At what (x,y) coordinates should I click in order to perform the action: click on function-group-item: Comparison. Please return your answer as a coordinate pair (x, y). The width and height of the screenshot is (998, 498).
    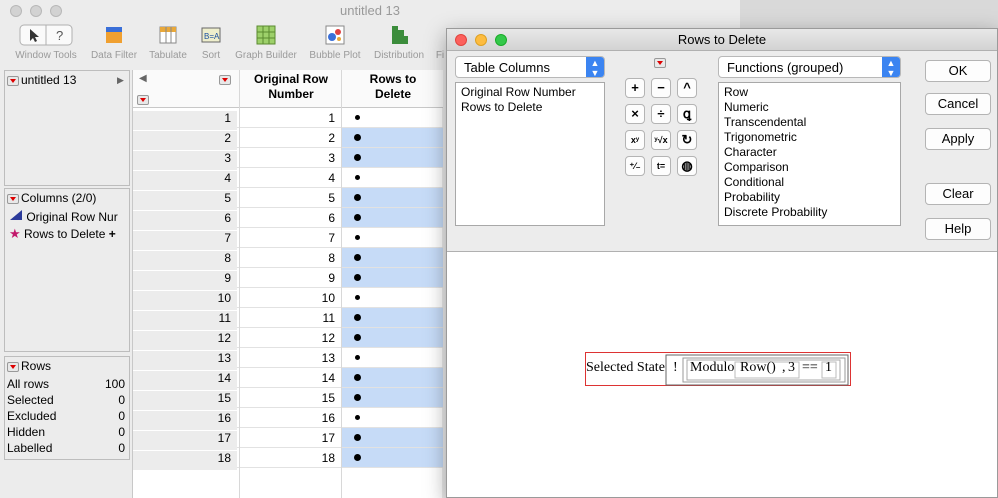
    Looking at the image, I should click on (809, 167).